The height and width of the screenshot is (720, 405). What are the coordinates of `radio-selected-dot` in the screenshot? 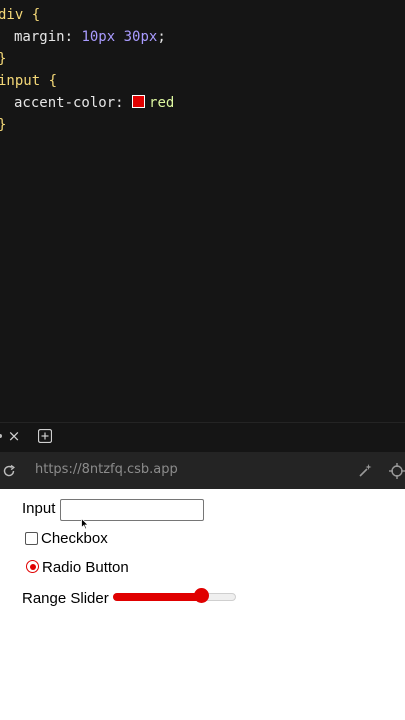 It's located at (32, 566).